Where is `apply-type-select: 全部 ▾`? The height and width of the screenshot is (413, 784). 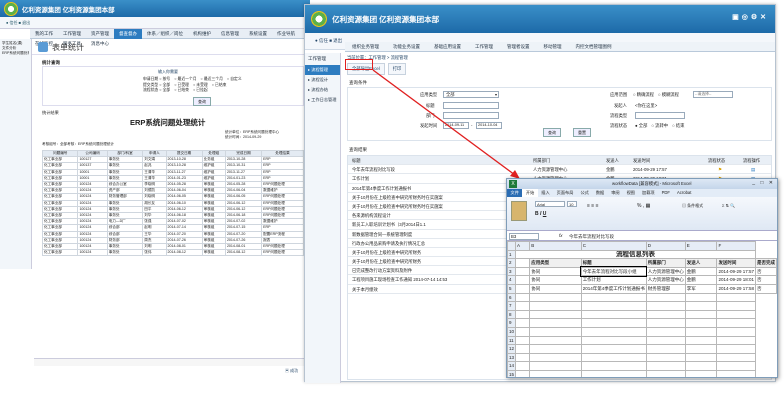
apply-type-select: 全部 ▾ is located at coordinates (471, 94).